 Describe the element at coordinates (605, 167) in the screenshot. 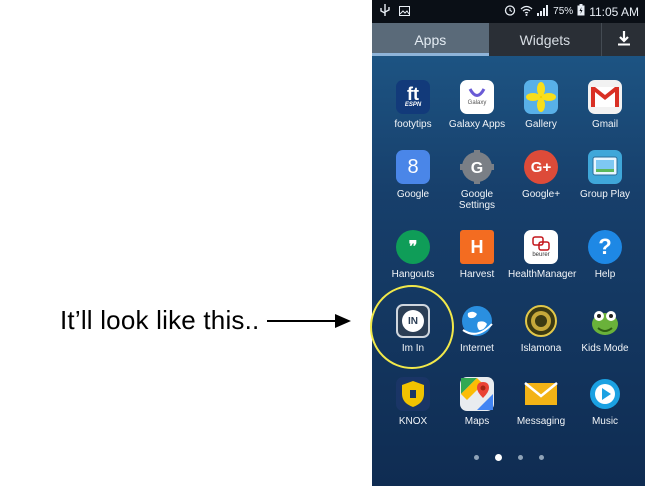

I see `group-play-icon` at that location.